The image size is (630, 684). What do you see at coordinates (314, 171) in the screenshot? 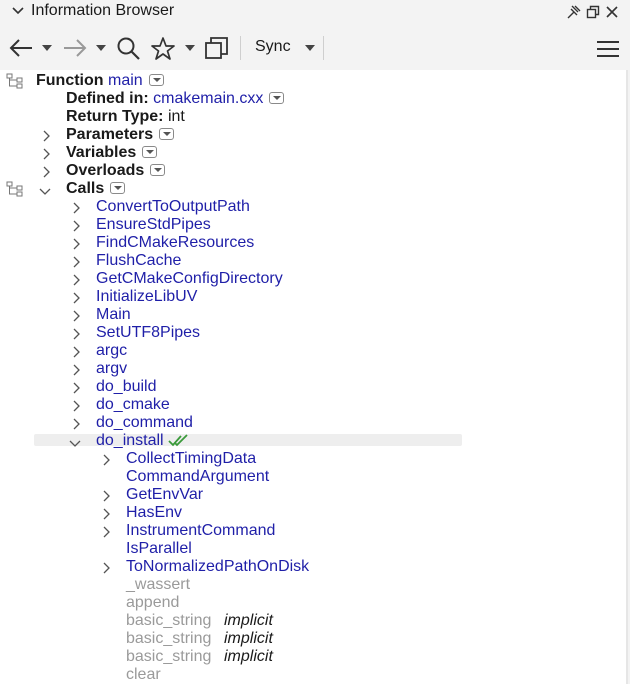
I see `tree-row-overloads: Overloads` at bounding box center [314, 171].